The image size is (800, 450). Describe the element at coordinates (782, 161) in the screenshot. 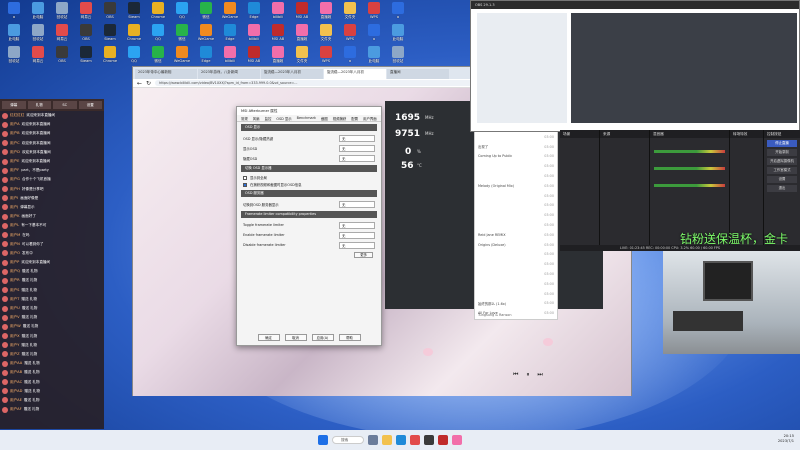

I see `virtual-camera-button: 开启虚拟摄像机` at that location.